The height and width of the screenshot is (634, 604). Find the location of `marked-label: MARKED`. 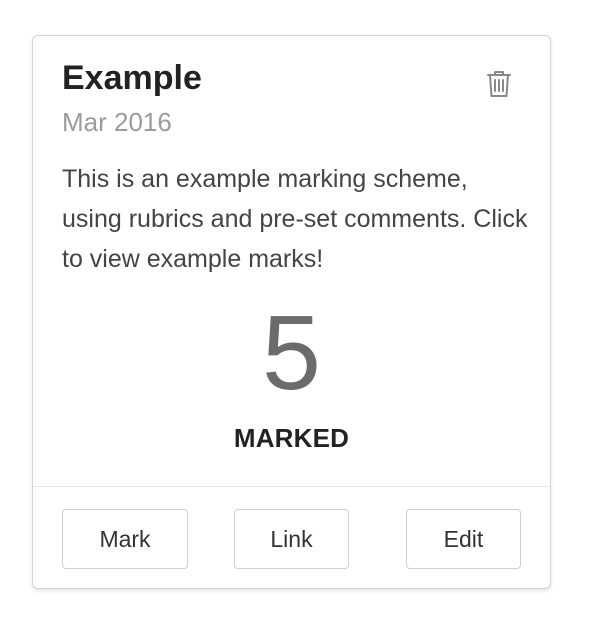

marked-label: MARKED is located at coordinates (291, 438).